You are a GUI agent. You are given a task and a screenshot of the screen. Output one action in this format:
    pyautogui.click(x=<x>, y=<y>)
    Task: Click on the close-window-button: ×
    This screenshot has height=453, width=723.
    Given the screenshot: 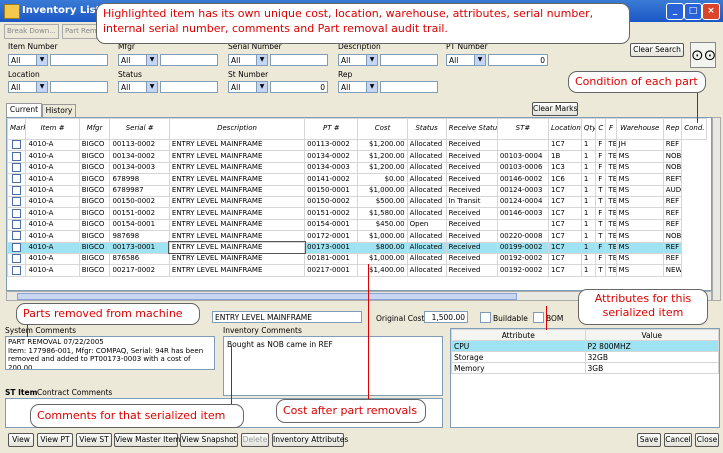 What is the action you would take?
    pyautogui.click(x=711, y=11)
    